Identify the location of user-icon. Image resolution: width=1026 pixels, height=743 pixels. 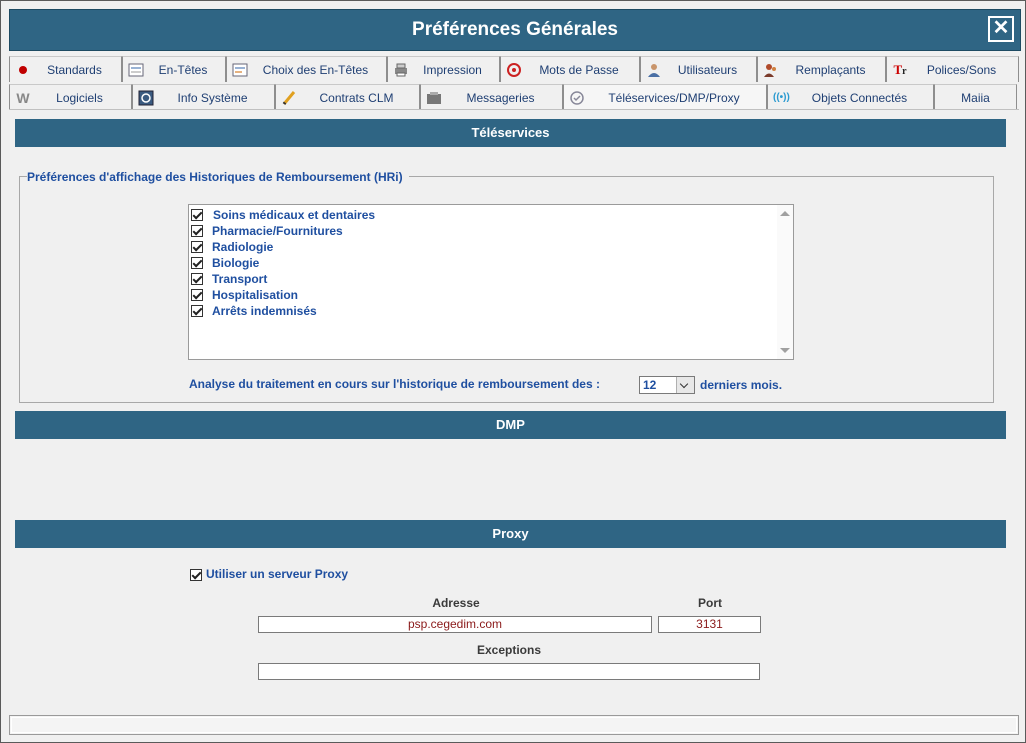
(654, 70).